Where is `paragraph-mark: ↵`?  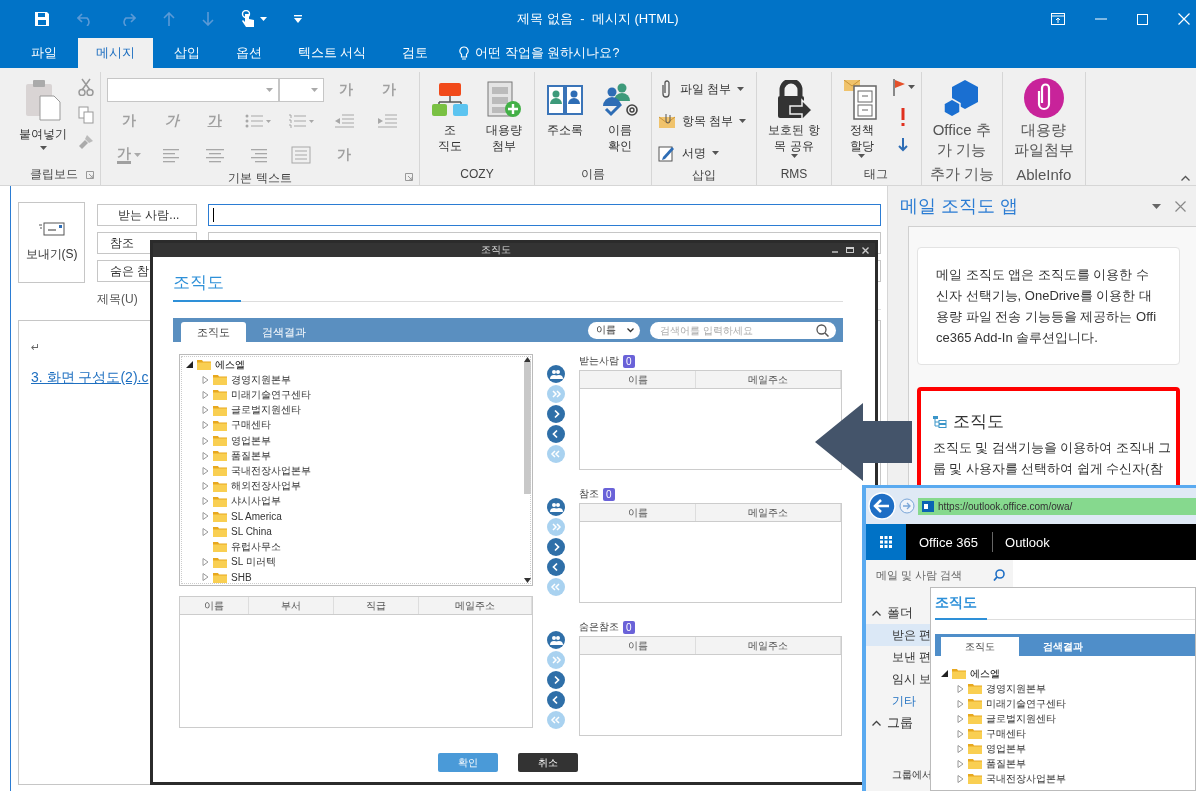
paragraph-mark: ↵ is located at coordinates (36, 347).